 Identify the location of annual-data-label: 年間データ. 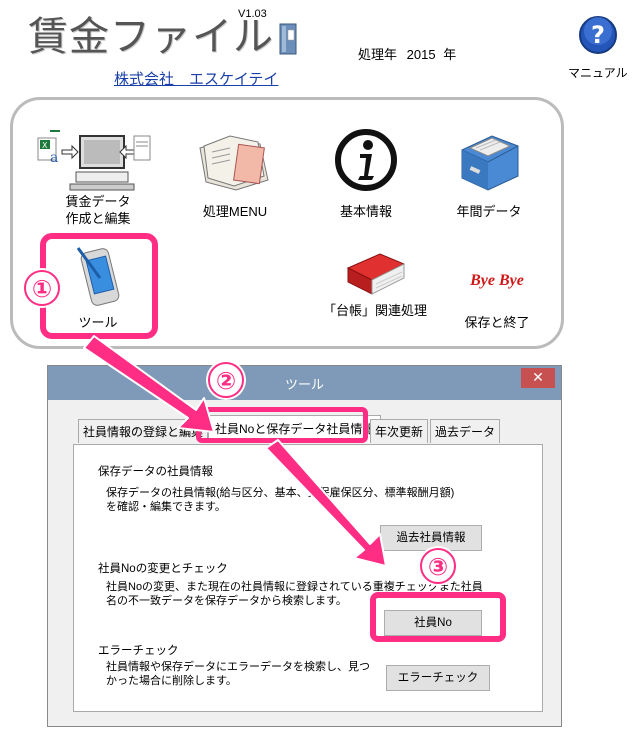
(489, 211).